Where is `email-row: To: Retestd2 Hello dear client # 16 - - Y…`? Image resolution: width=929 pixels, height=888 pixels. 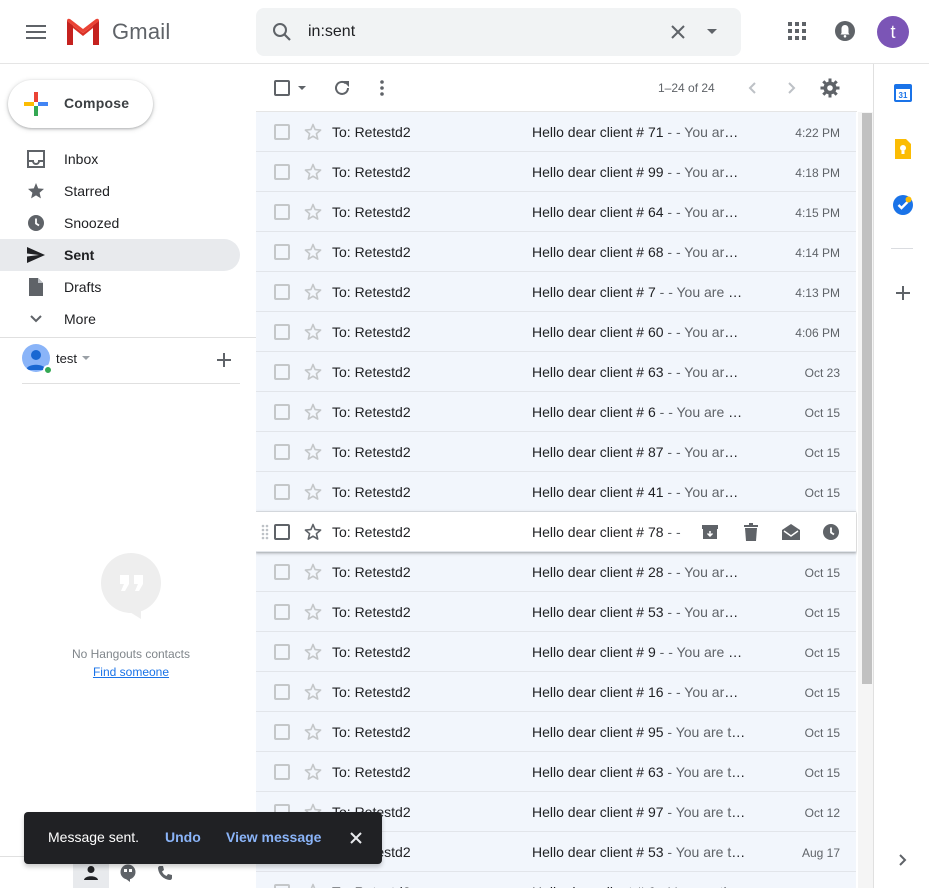
email-row: To: Retestd2 Hello dear client # 16 - - Y… is located at coordinates (556, 692).